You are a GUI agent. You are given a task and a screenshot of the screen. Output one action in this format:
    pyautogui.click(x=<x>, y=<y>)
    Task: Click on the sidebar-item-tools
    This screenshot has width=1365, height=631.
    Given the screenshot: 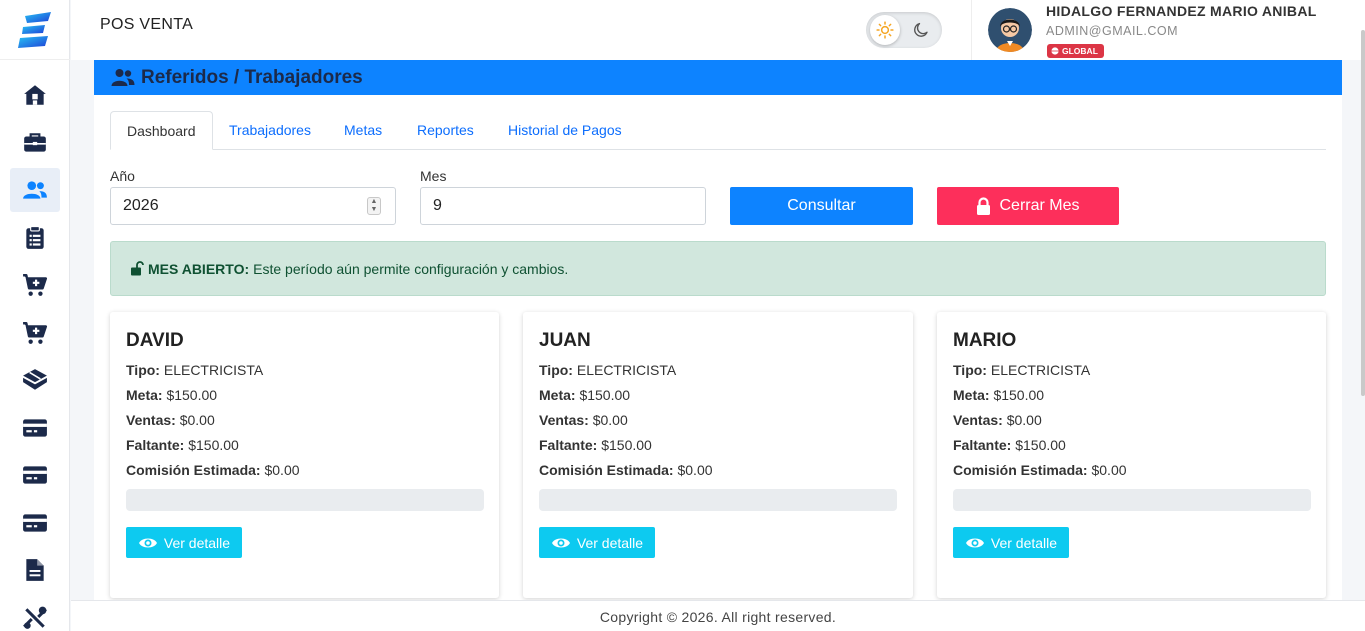 What is the action you would take?
    pyautogui.click(x=35, y=613)
    